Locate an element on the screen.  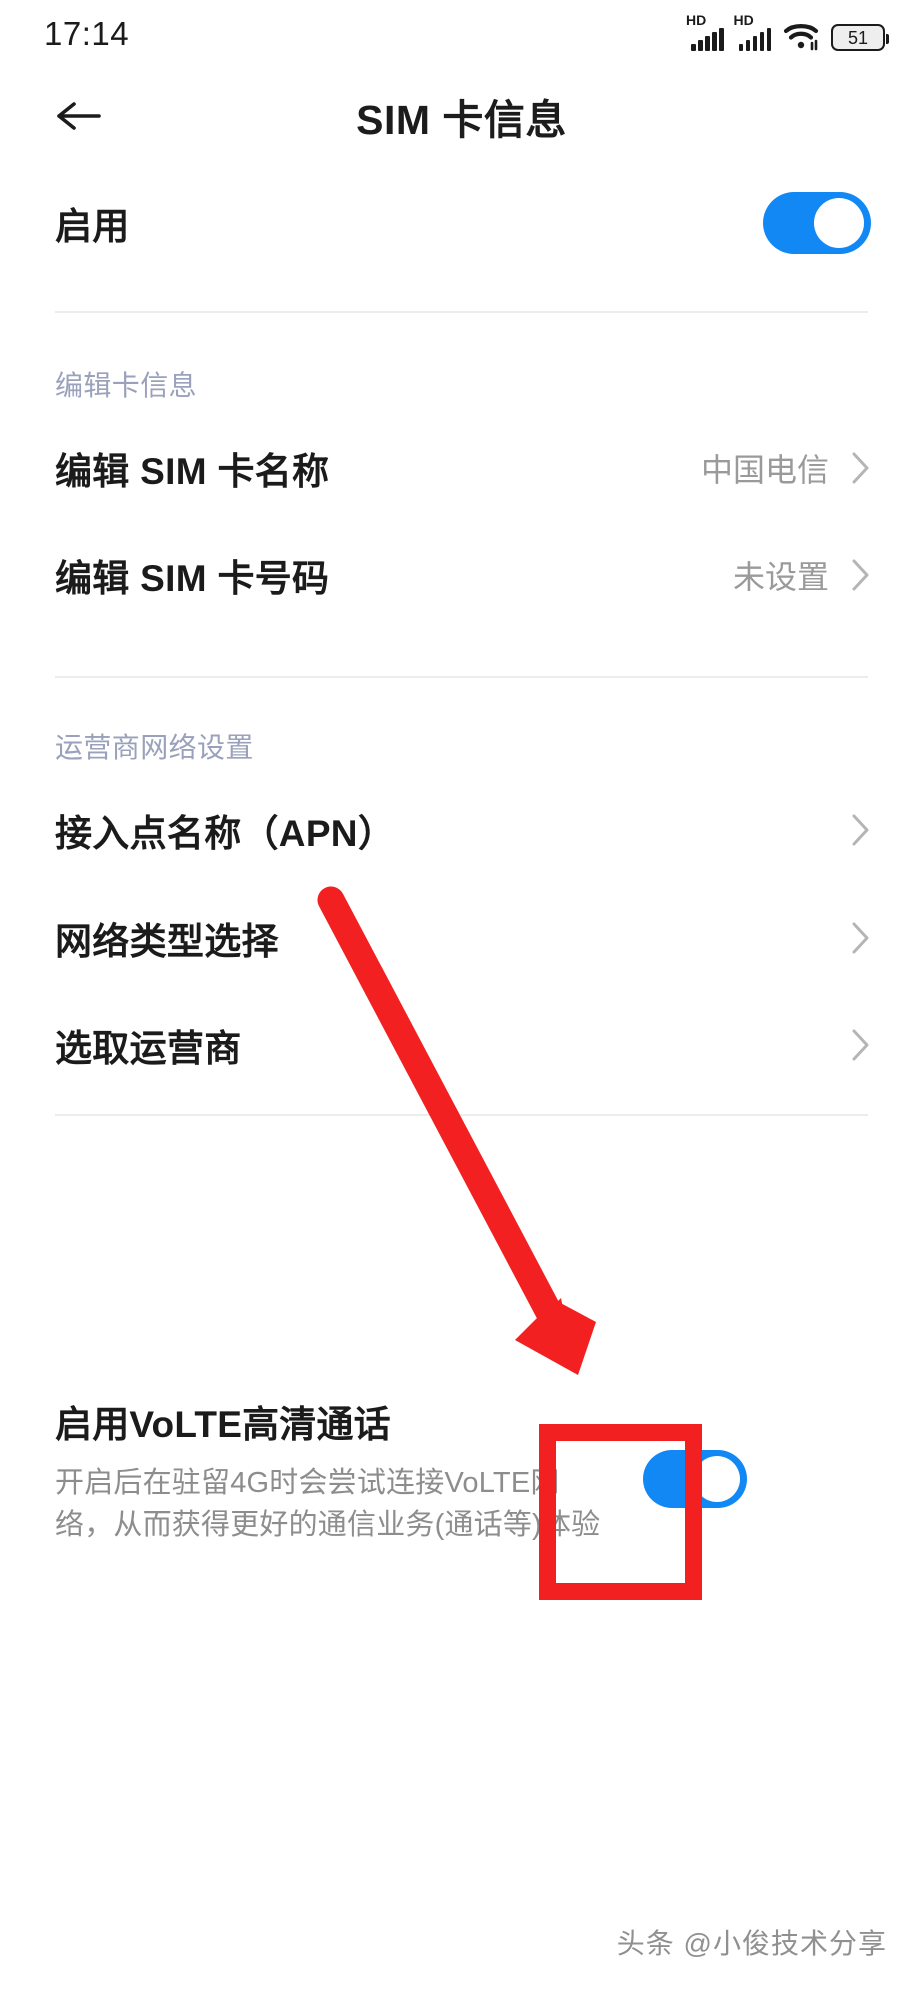
app-bar: SIM 卡信息 is located at coordinates (461, 115).